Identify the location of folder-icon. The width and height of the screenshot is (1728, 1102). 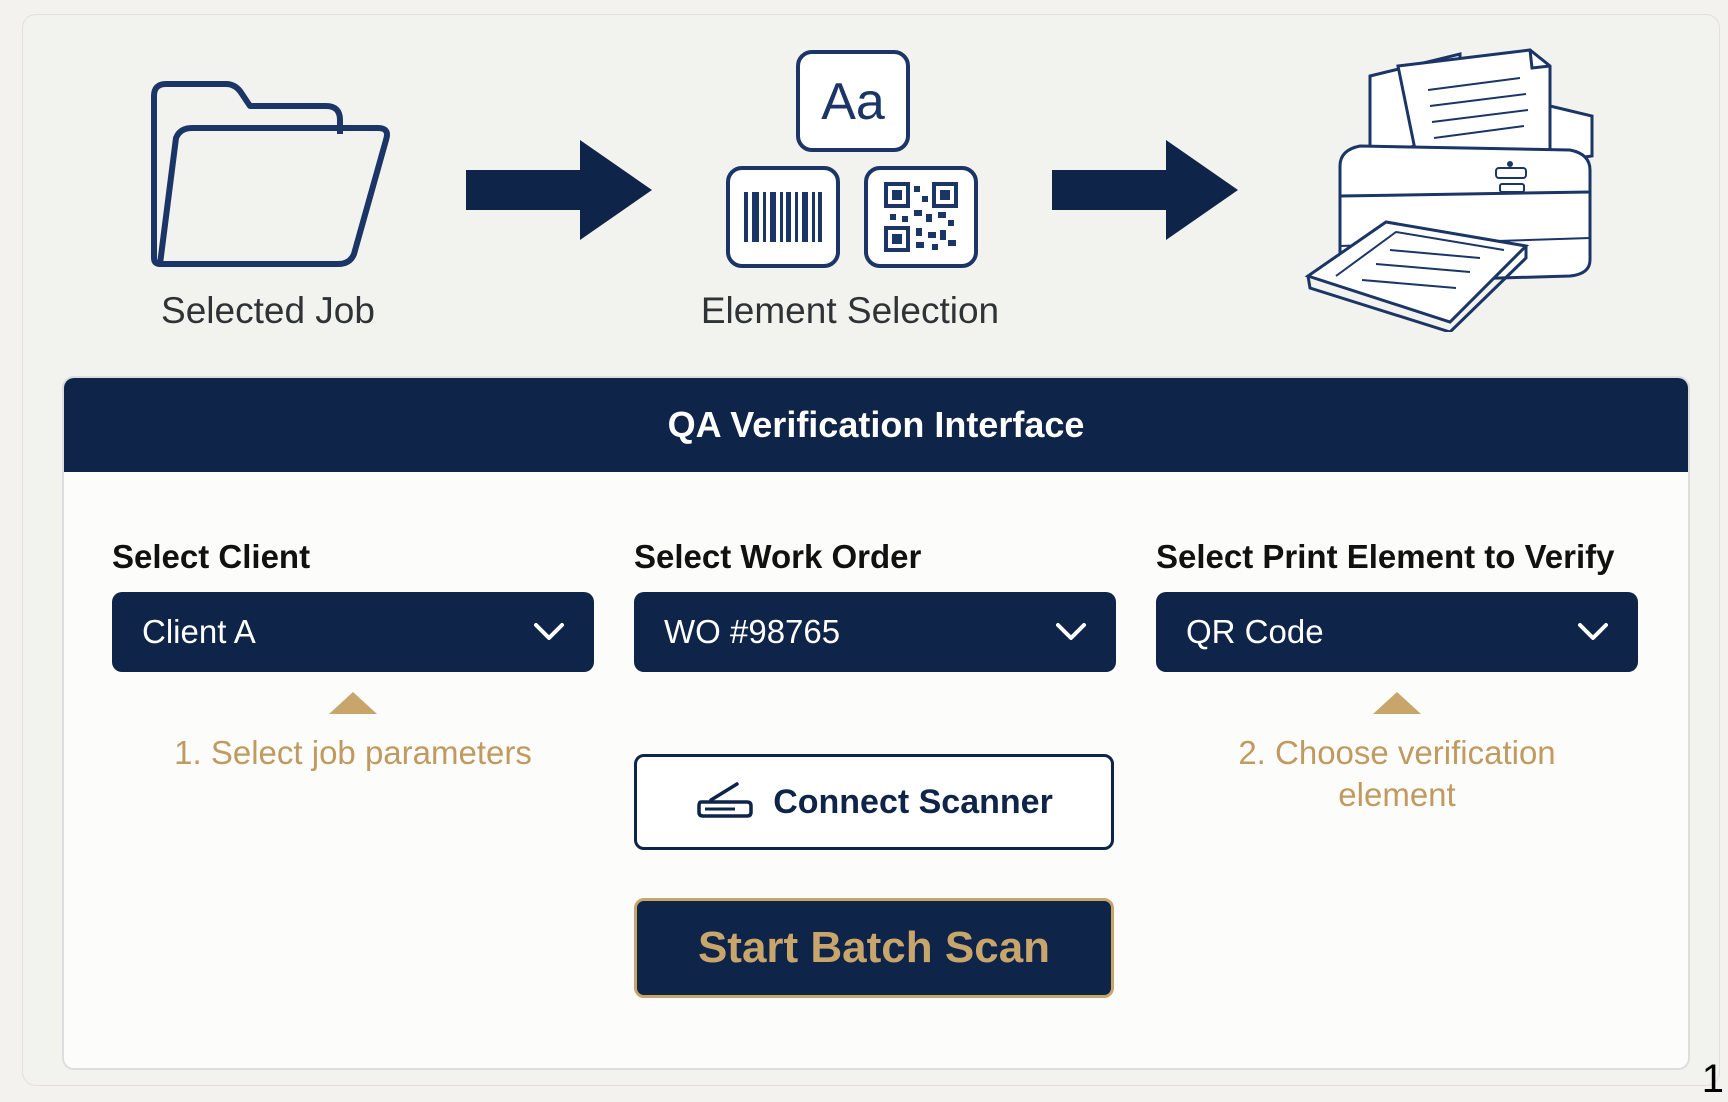
(271, 176).